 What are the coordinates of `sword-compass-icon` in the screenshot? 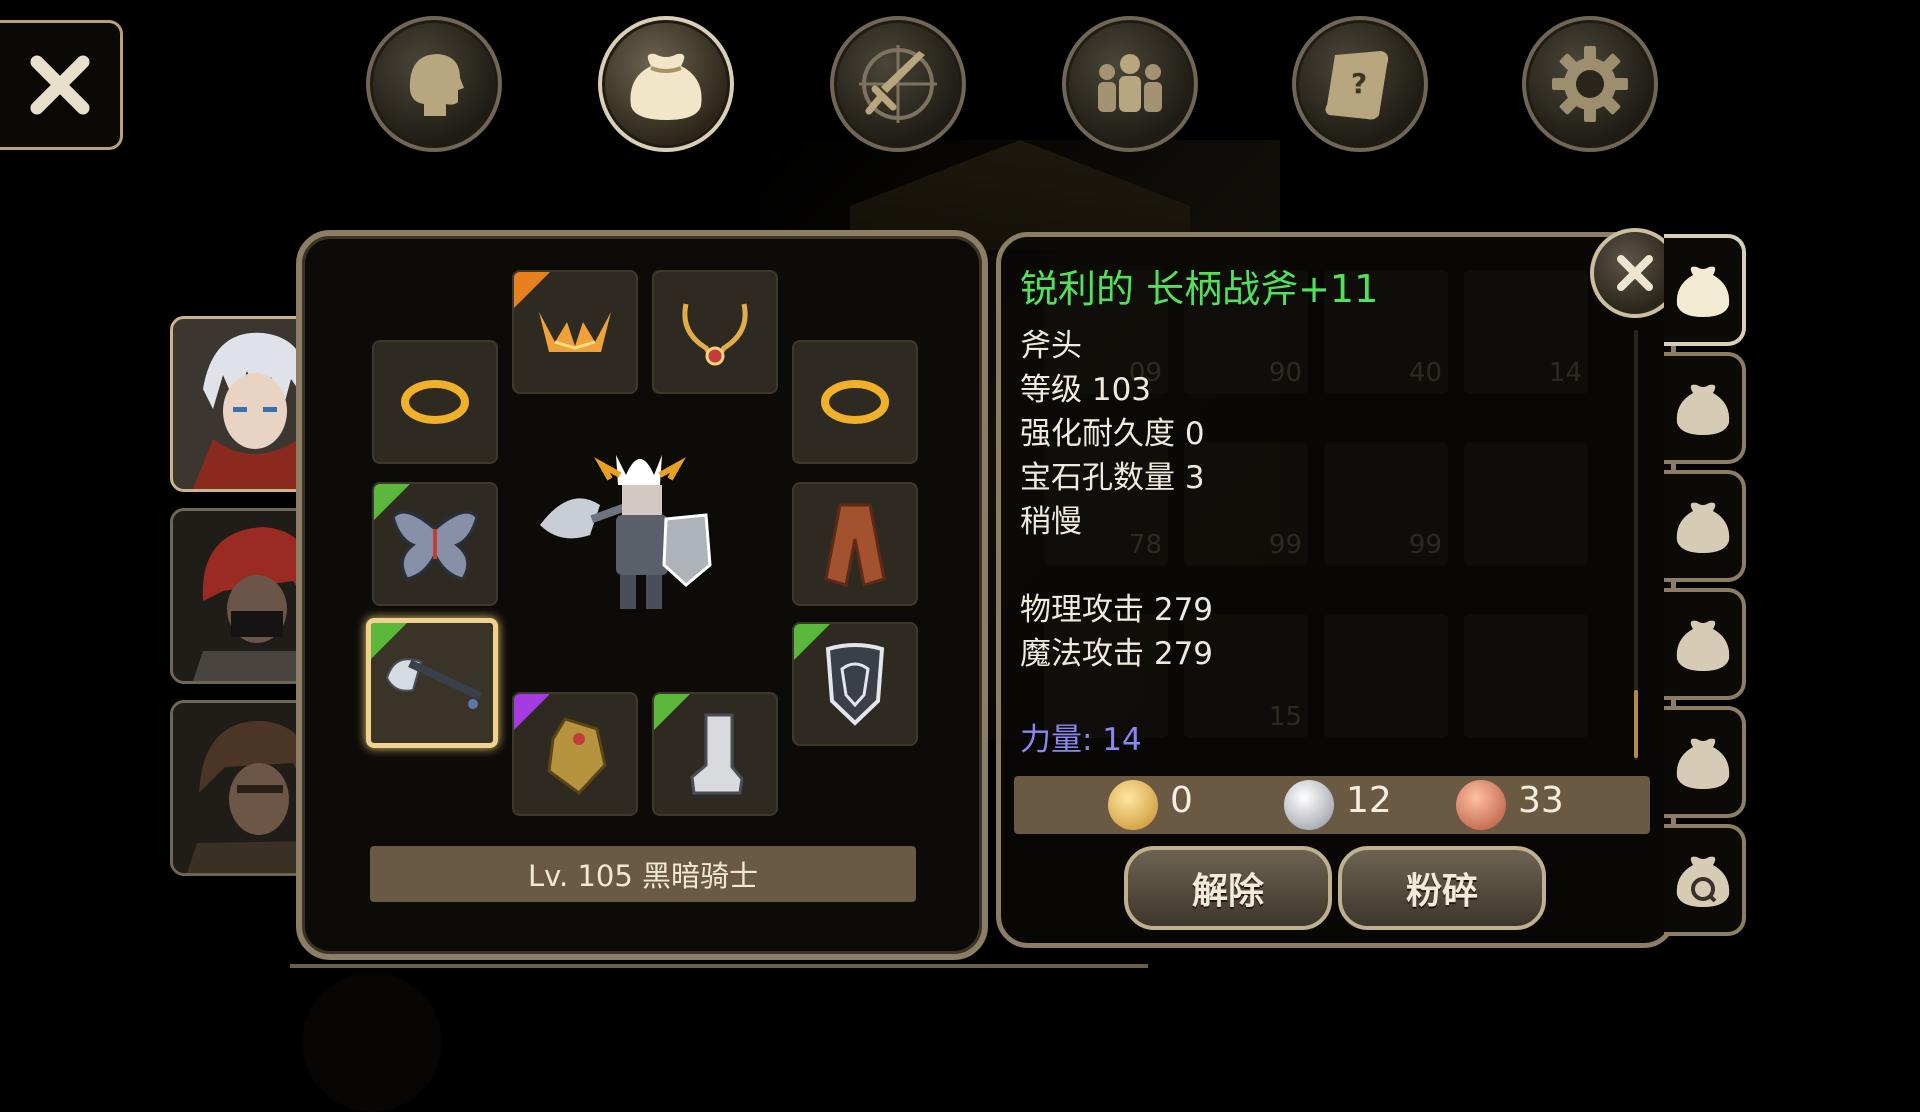 It's located at (898, 84).